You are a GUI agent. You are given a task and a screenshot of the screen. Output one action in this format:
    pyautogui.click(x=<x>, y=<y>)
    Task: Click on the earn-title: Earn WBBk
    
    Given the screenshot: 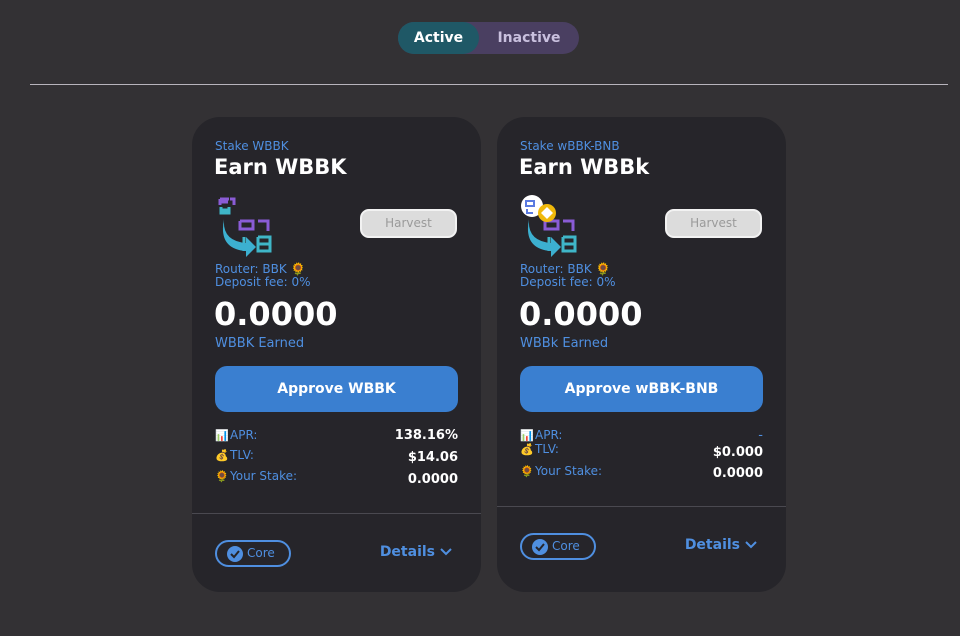 What is the action you would take?
    pyautogui.click(x=584, y=167)
    